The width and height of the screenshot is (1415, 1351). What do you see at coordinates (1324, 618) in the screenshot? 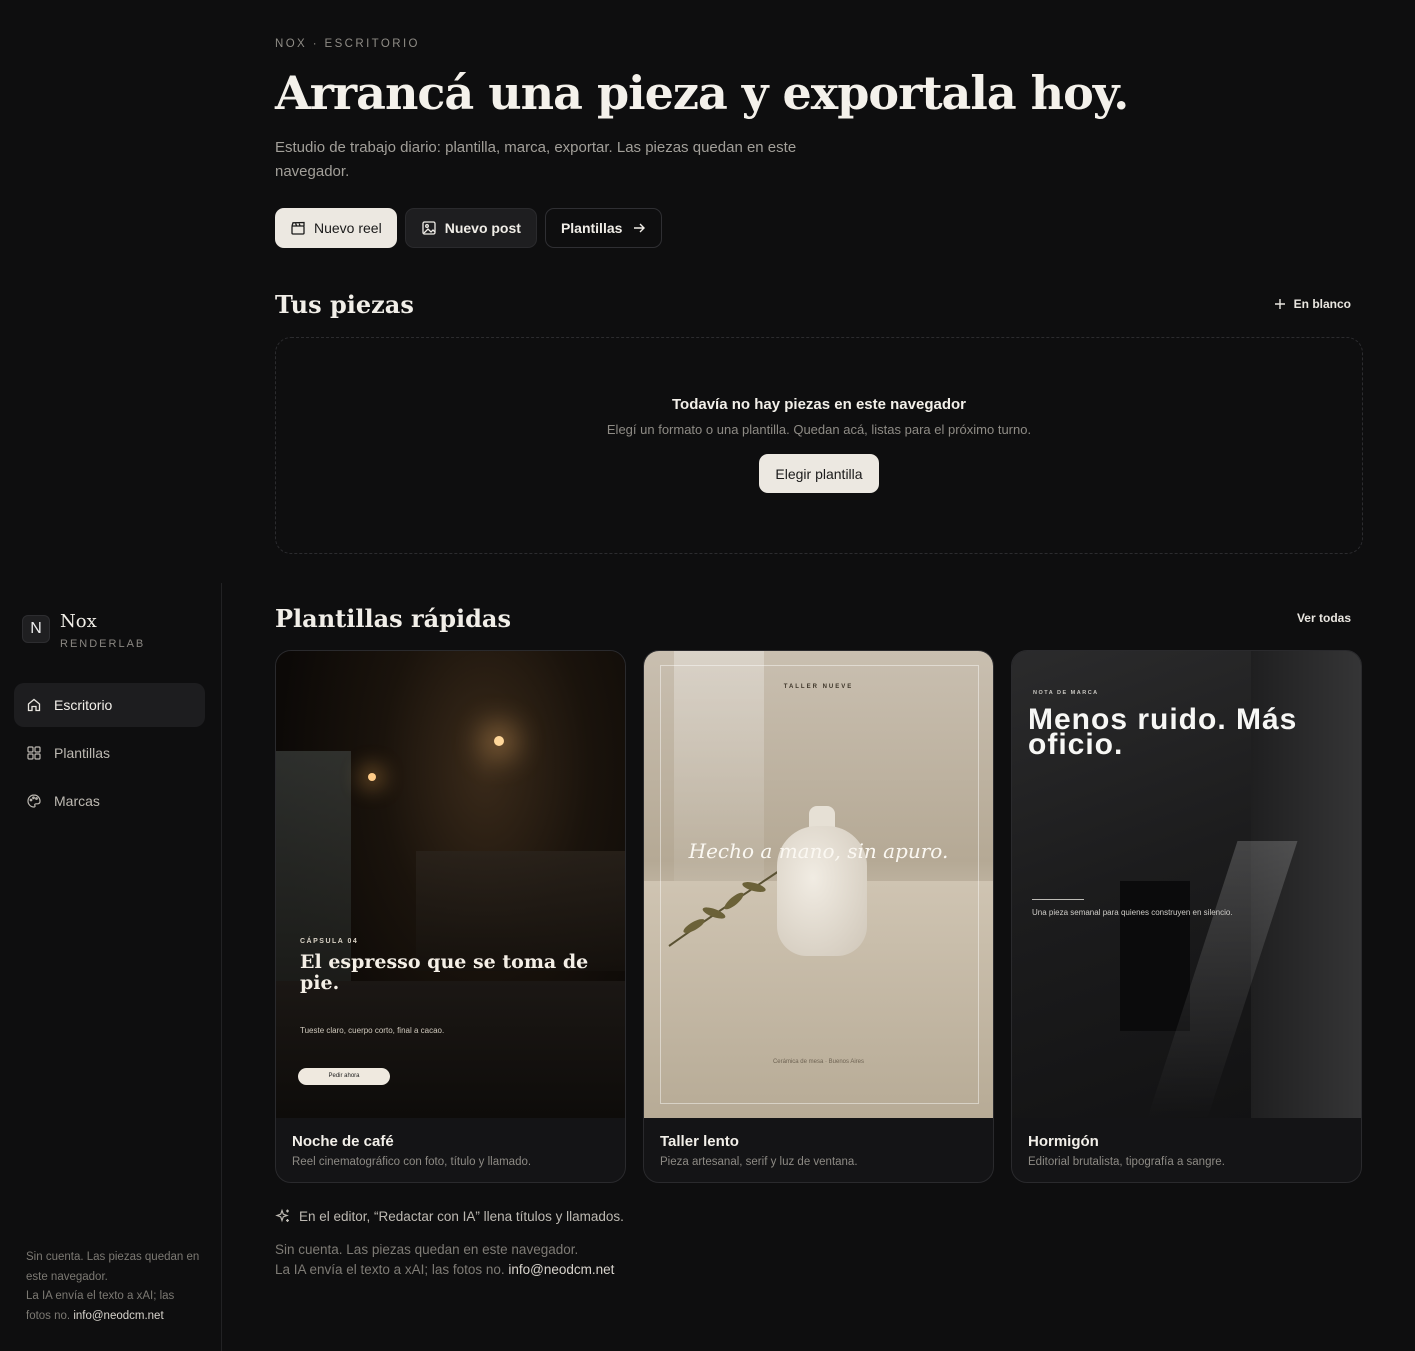
I see `see-all-link: Ver todas` at bounding box center [1324, 618].